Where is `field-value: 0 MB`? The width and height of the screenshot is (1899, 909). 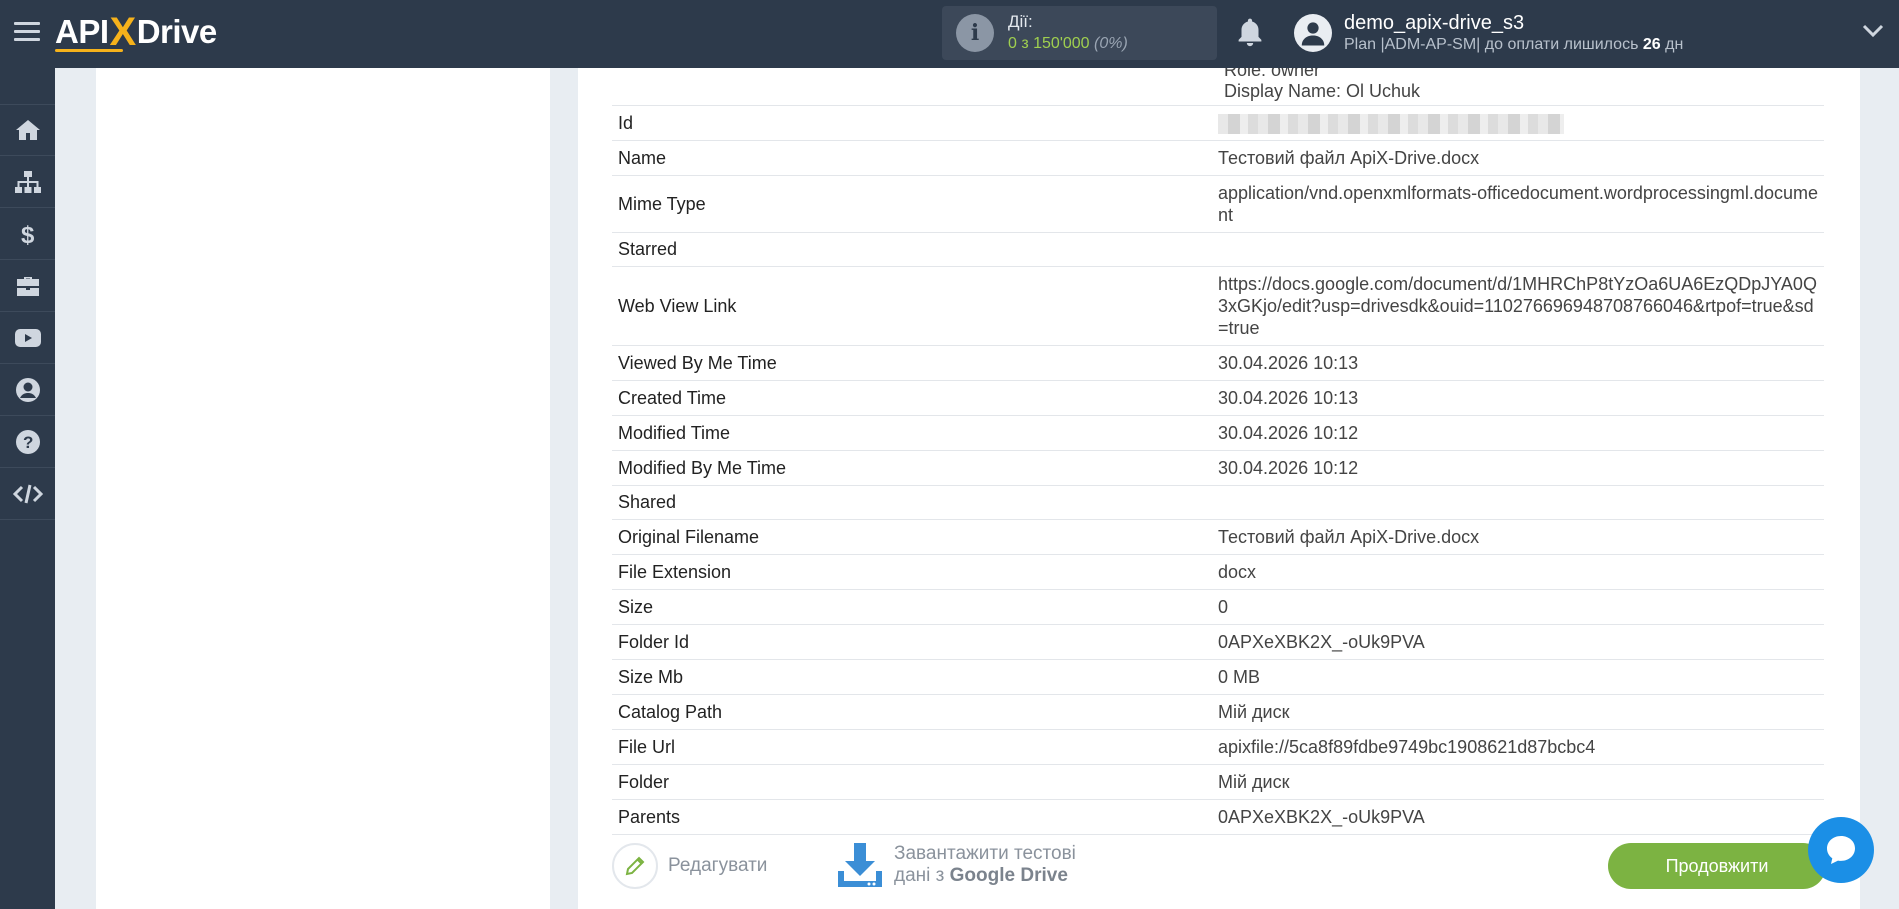
field-value: 0 MB is located at coordinates (1239, 677).